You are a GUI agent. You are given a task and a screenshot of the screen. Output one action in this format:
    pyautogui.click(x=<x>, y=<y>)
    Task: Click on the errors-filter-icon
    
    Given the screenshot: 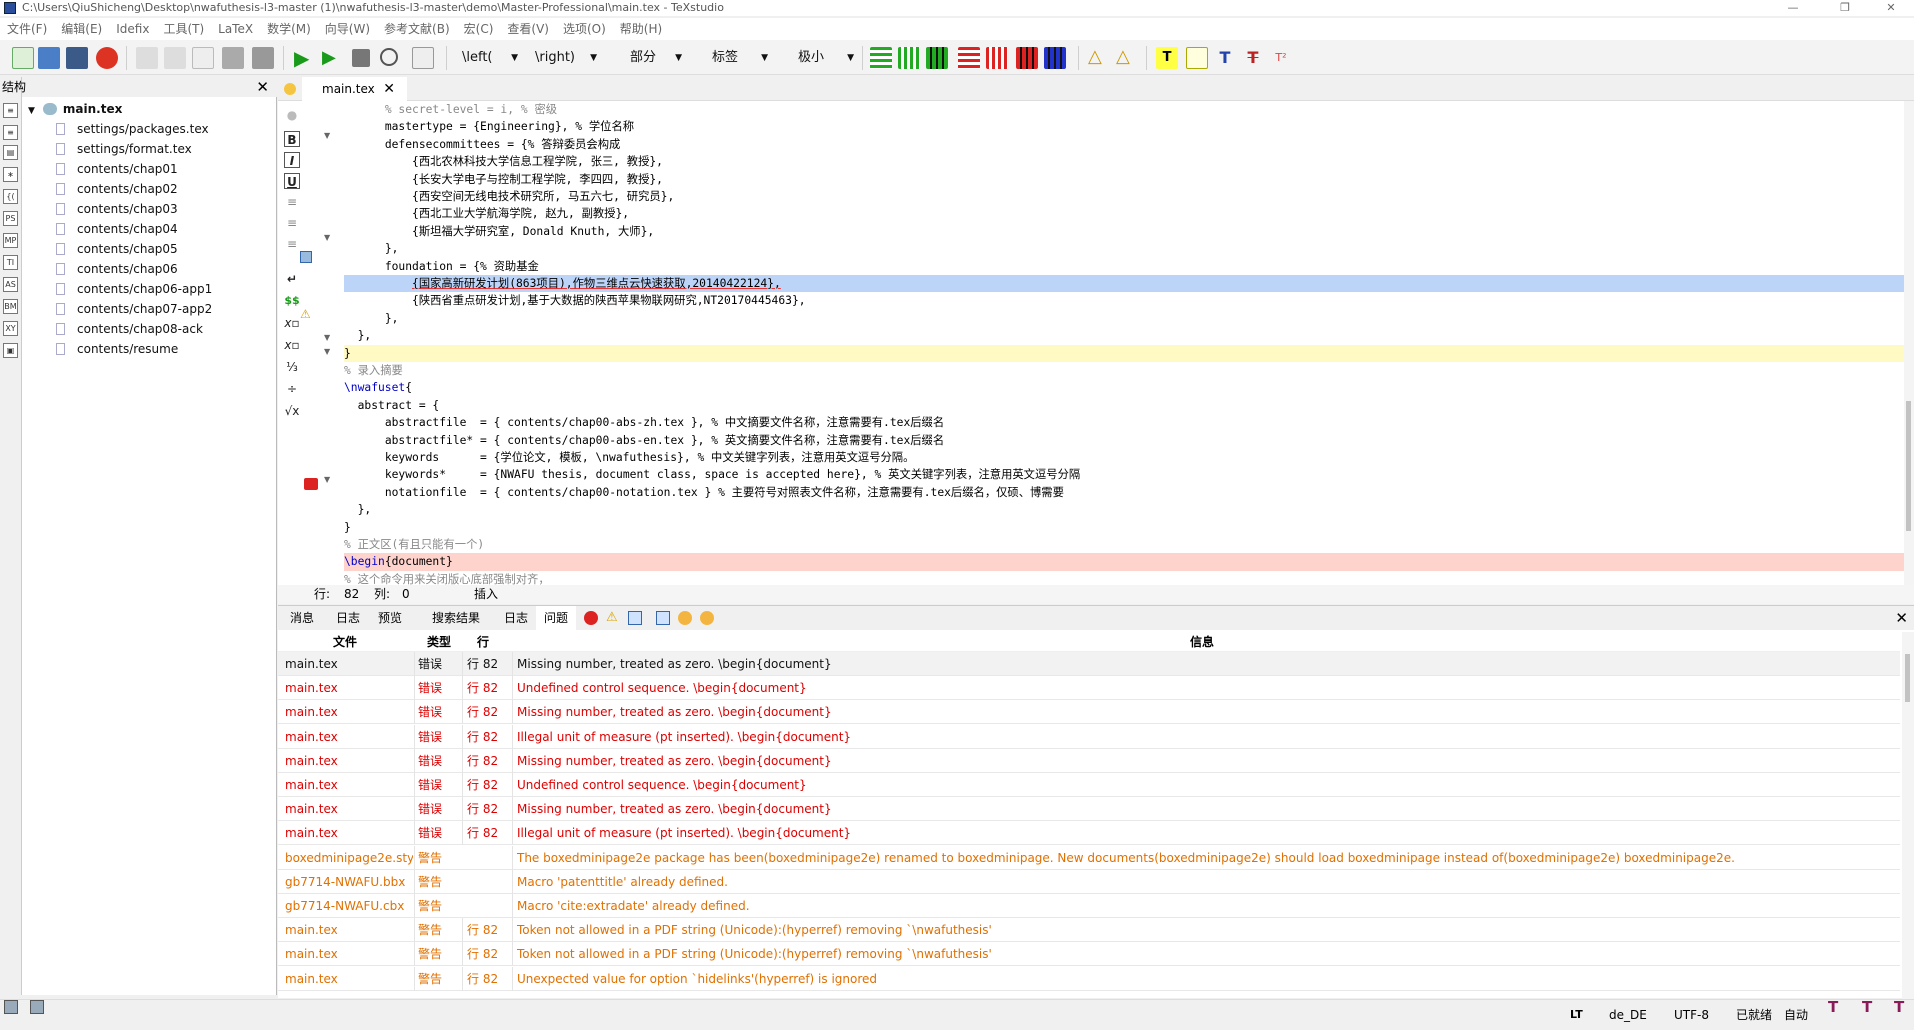 What is the action you would take?
    pyautogui.click(x=591, y=618)
    